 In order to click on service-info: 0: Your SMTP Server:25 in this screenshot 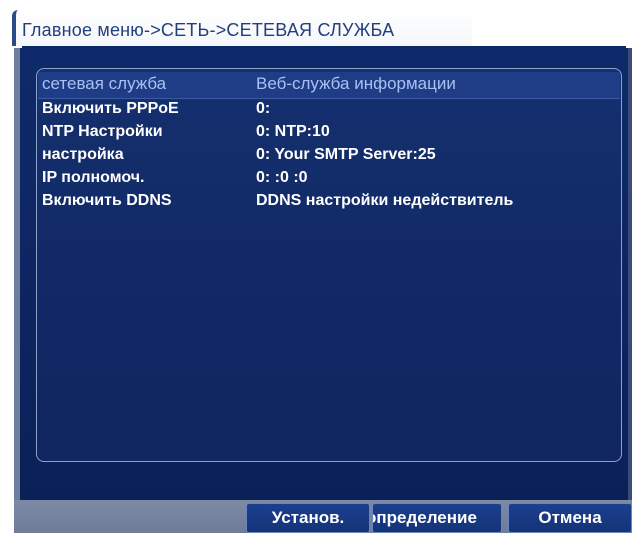, I will do `click(346, 154)`.